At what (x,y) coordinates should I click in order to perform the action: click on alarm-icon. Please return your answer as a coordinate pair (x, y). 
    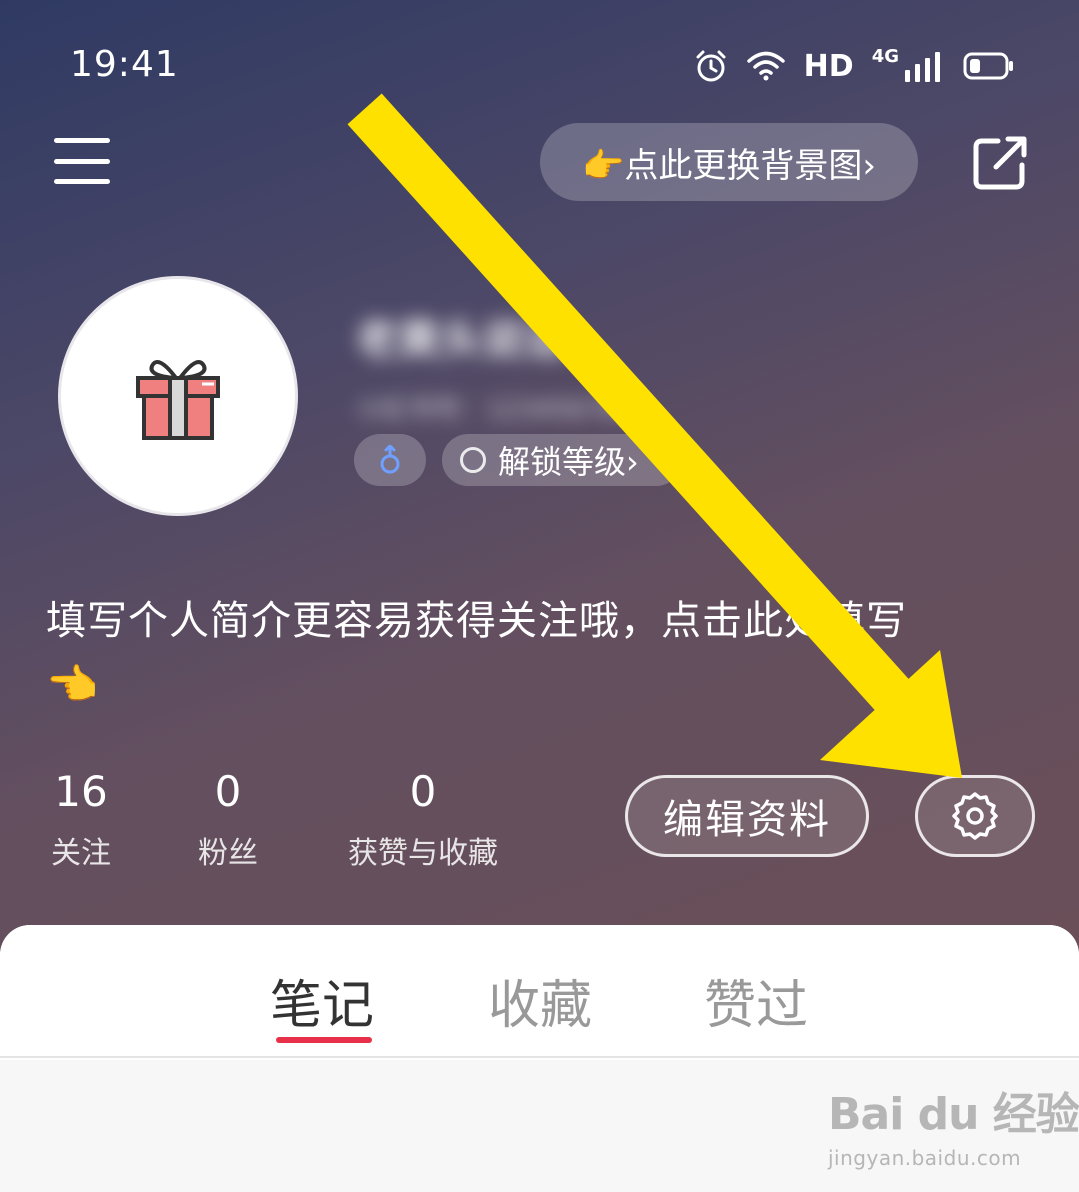
    Looking at the image, I should click on (711, 66).